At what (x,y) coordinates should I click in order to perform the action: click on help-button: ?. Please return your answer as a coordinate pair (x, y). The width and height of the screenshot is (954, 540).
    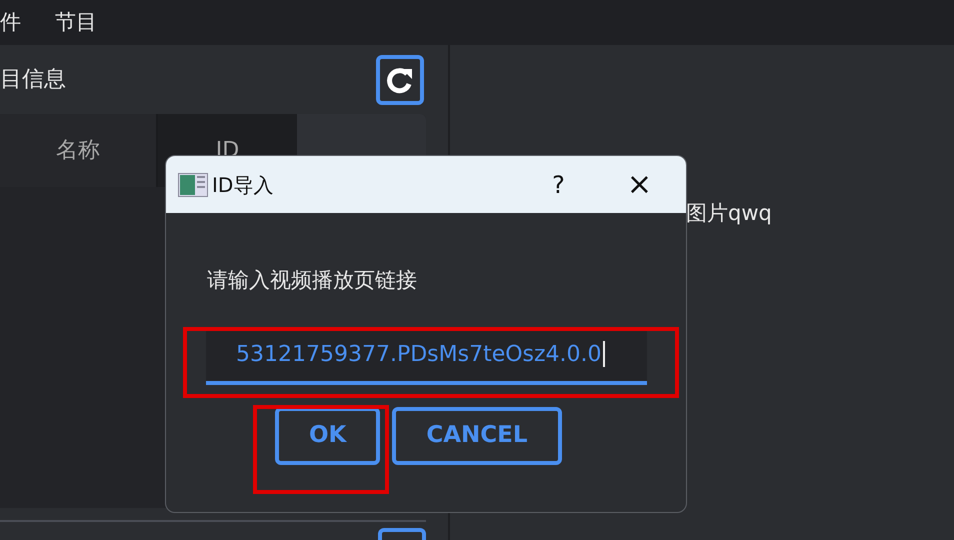
    Looking at the image, I should click on (558, 184).